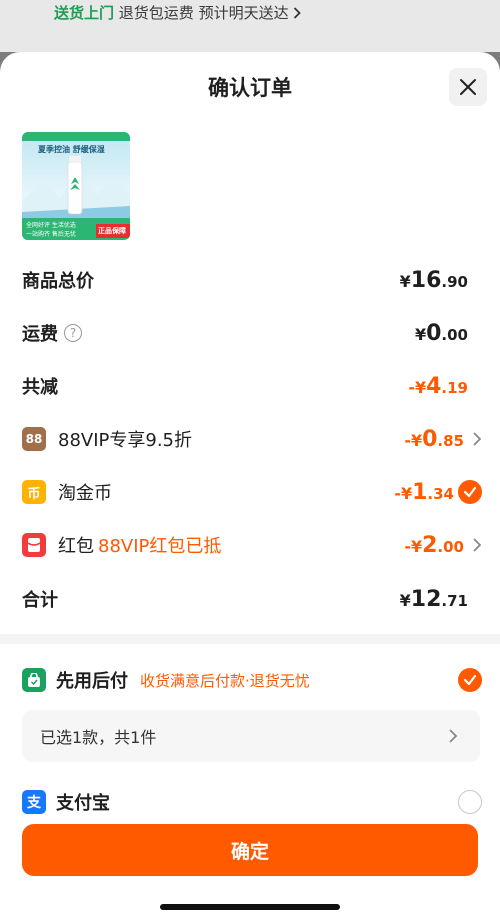  What do you see at coordinates (252, 599) in the screenshot?
I see `grand-total-row: 合计 ¥ 12 .71` at bounding box center [252, 599].